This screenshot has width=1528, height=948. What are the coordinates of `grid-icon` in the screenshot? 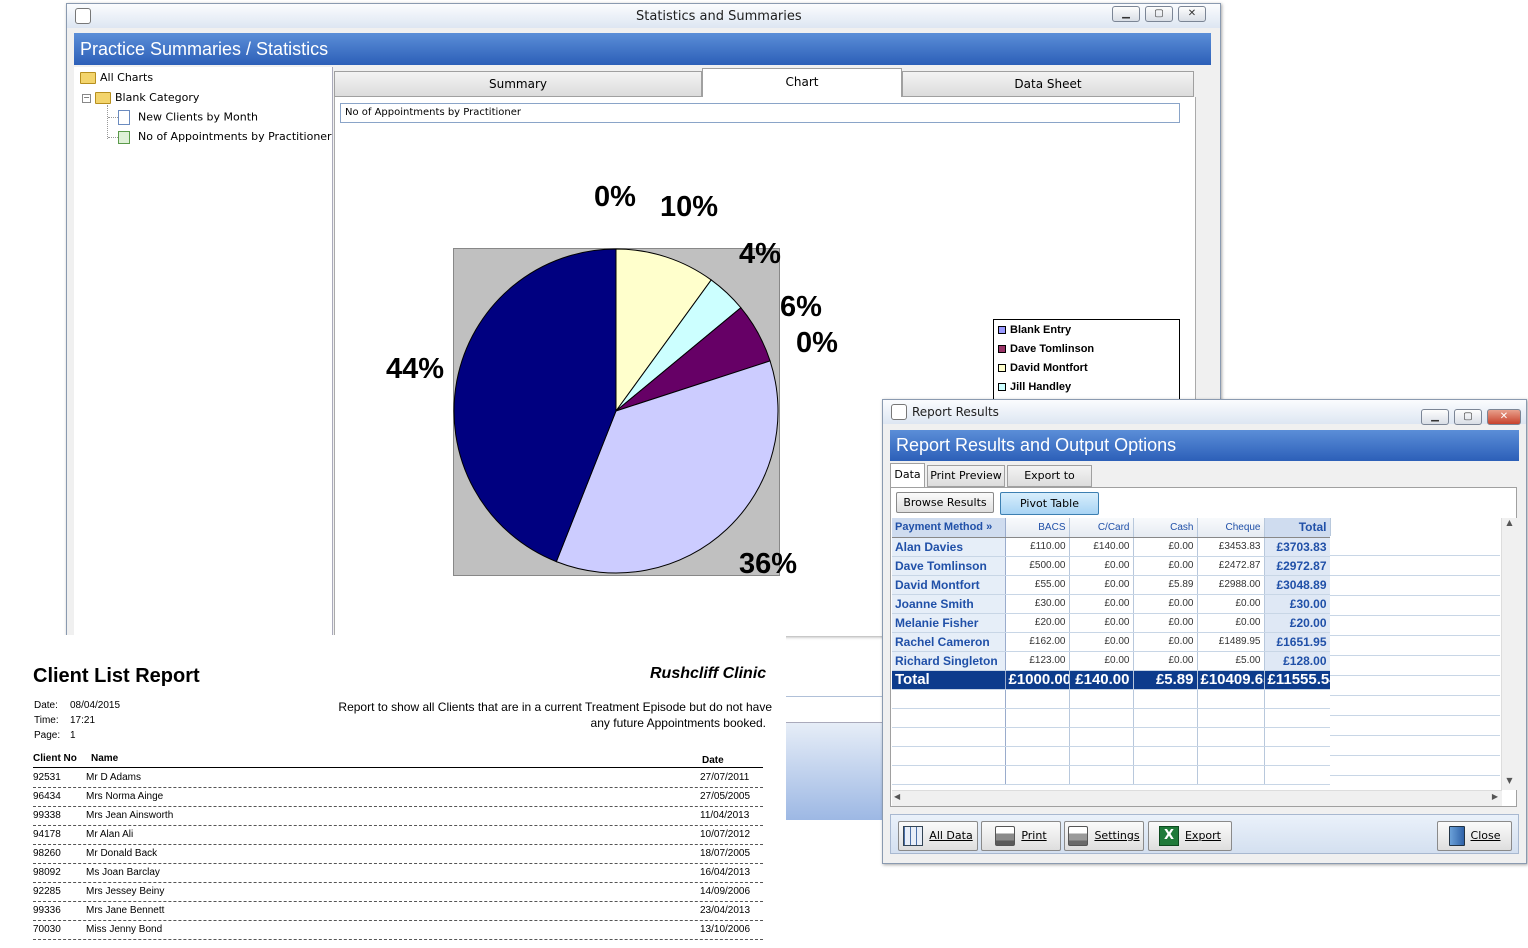 It's located at (913, 836).